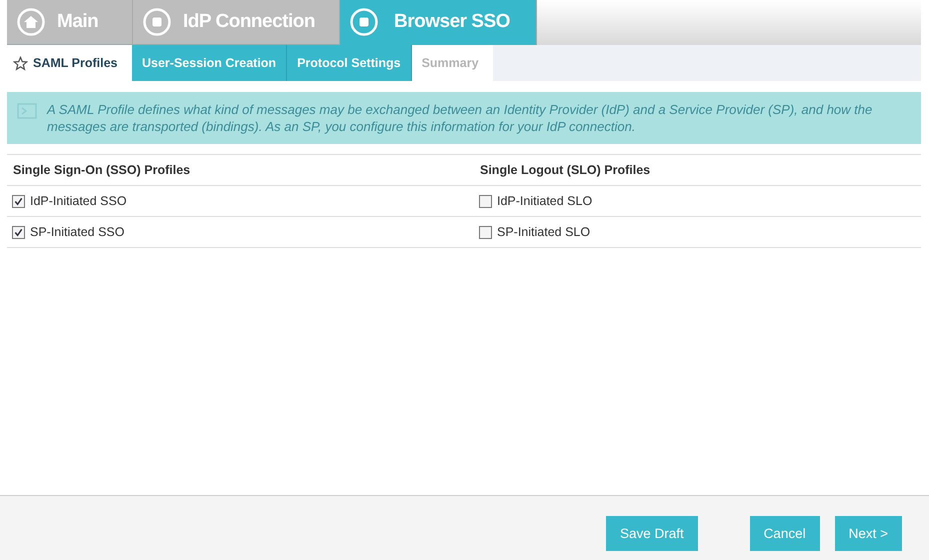  Describe the element at coordinates (652, 533) in the screenshot. I see `save-draft-button: Save Draft` at that location.